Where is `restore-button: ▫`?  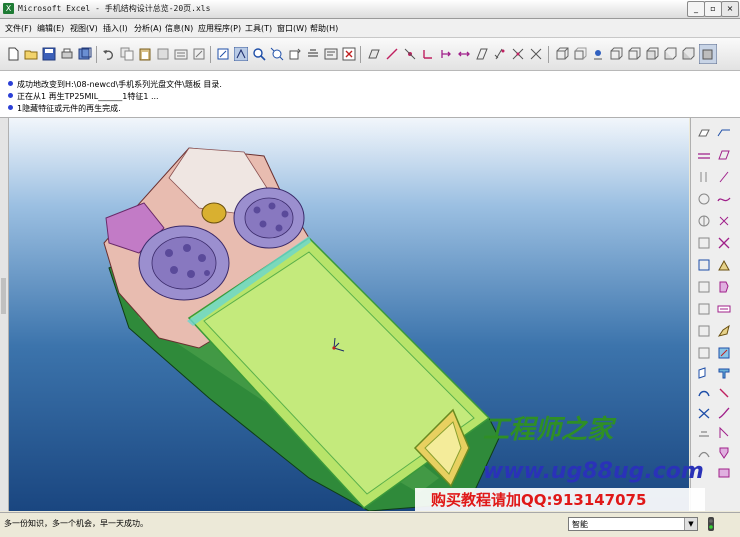 restore-button: ▫ is located at coordinates (713, 9).